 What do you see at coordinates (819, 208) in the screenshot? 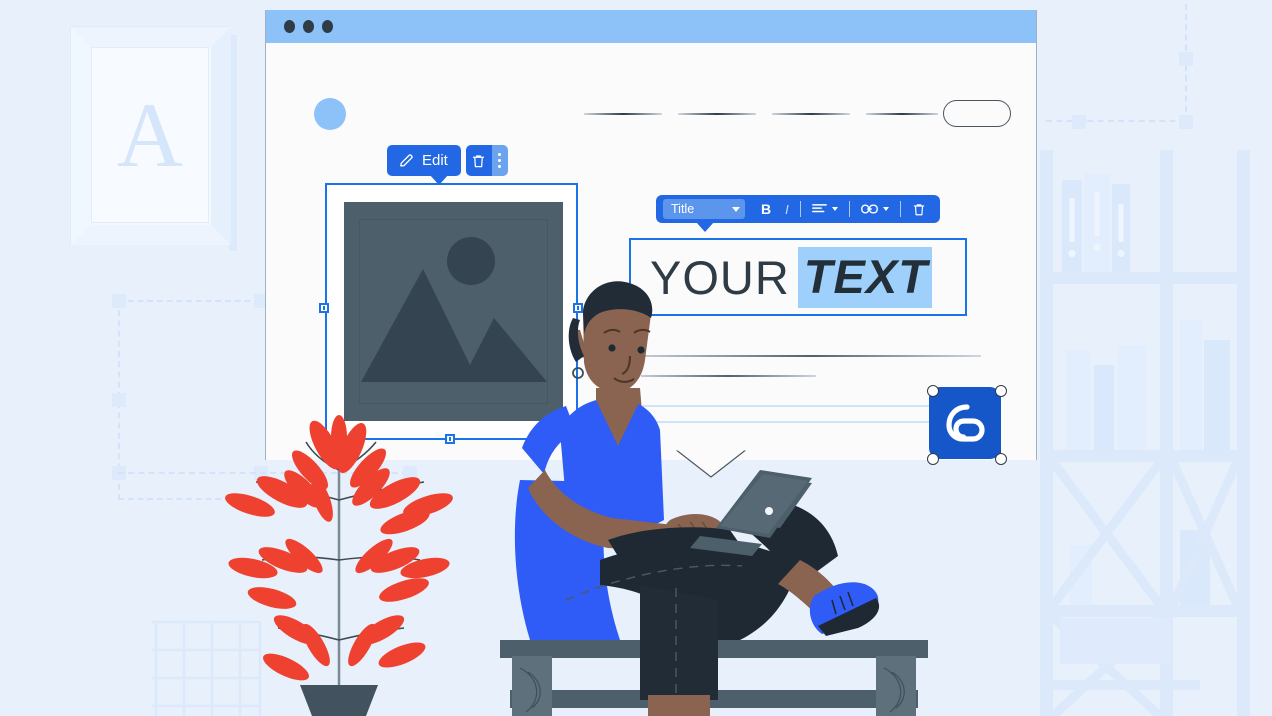
I see `align-left-icon` at bounding box center [819, 208].